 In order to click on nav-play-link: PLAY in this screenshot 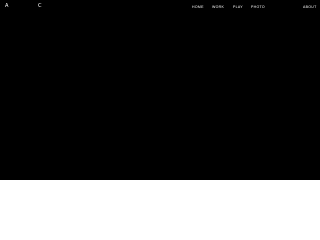, I will do `click(238, 7)`.